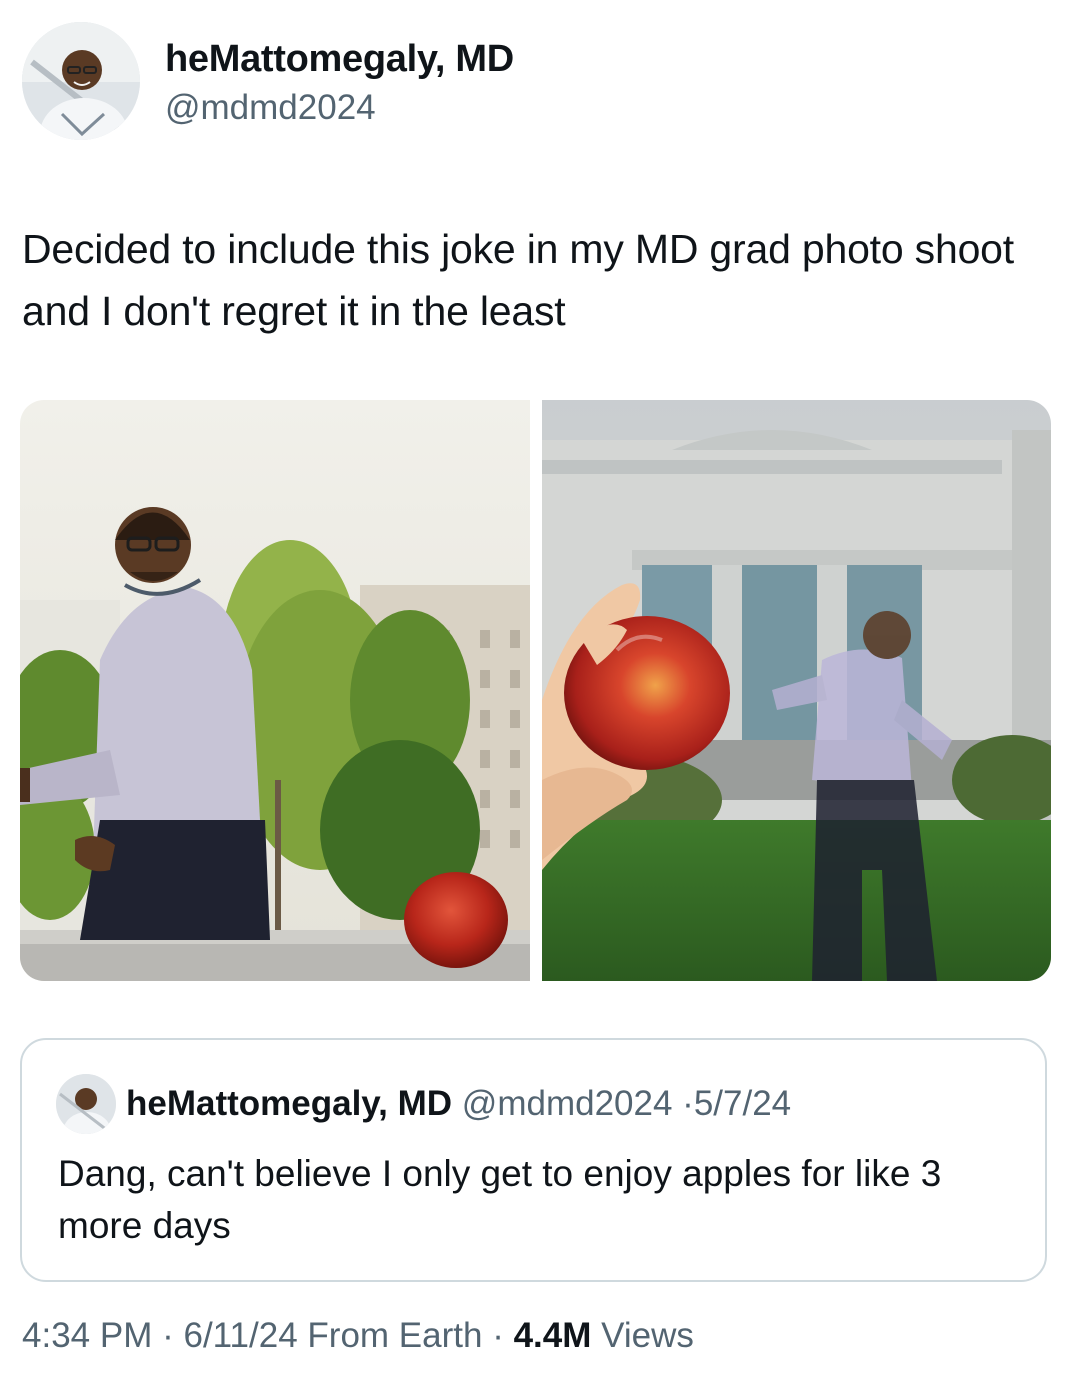 This screenshot has width=1080, height=1389. What do you see at coordinates (339, 59) in the screenshot?
I see `author-display-name: heMattomegaly, MD` at bounding box center [339, 59].